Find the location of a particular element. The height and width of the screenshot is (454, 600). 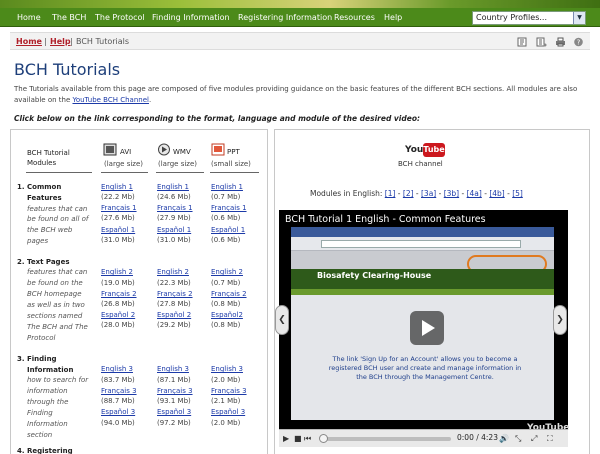

module-link-4a: [4a] is located at coordinates (474, 193).